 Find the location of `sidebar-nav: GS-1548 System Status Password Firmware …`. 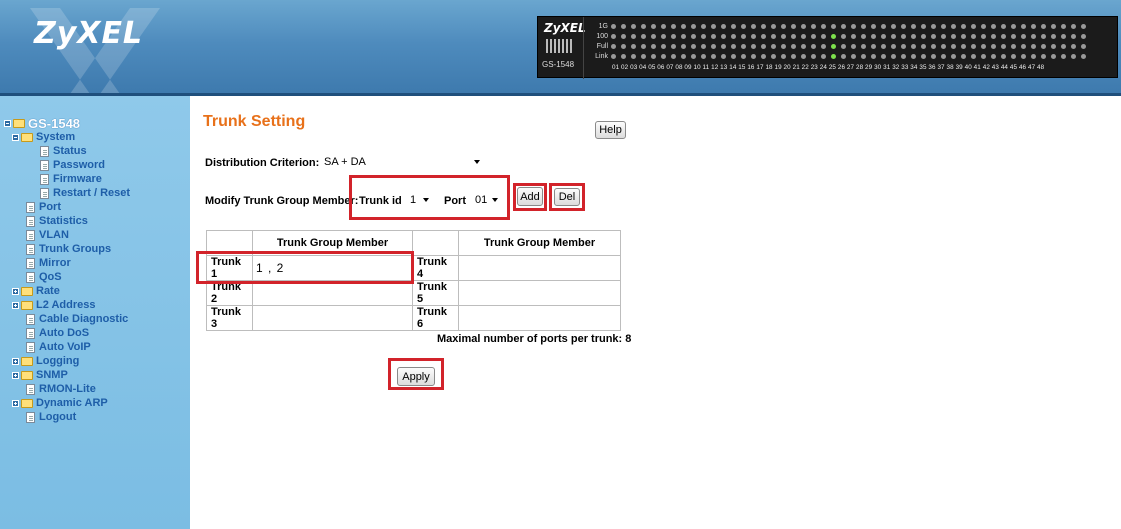

sidebar-nav: GS-1548 System Status Password Firmware … is located at coordinates (95, 312).